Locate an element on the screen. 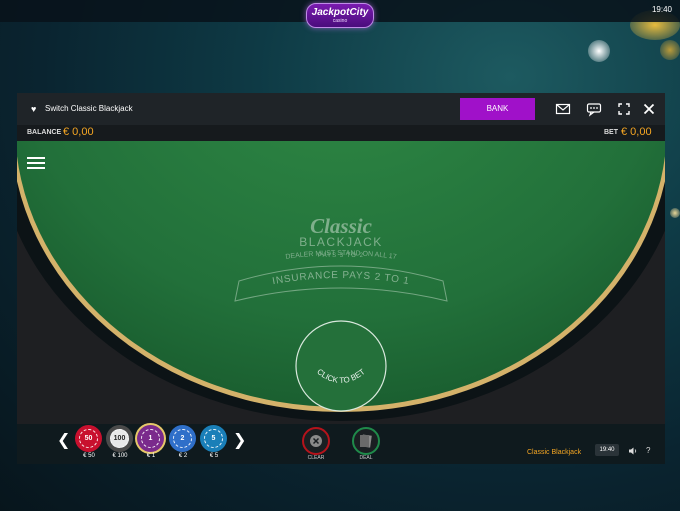 Image resolution: width=680 pixels, height=511 pixels. clear-icon is located at coordinates (316, 441).